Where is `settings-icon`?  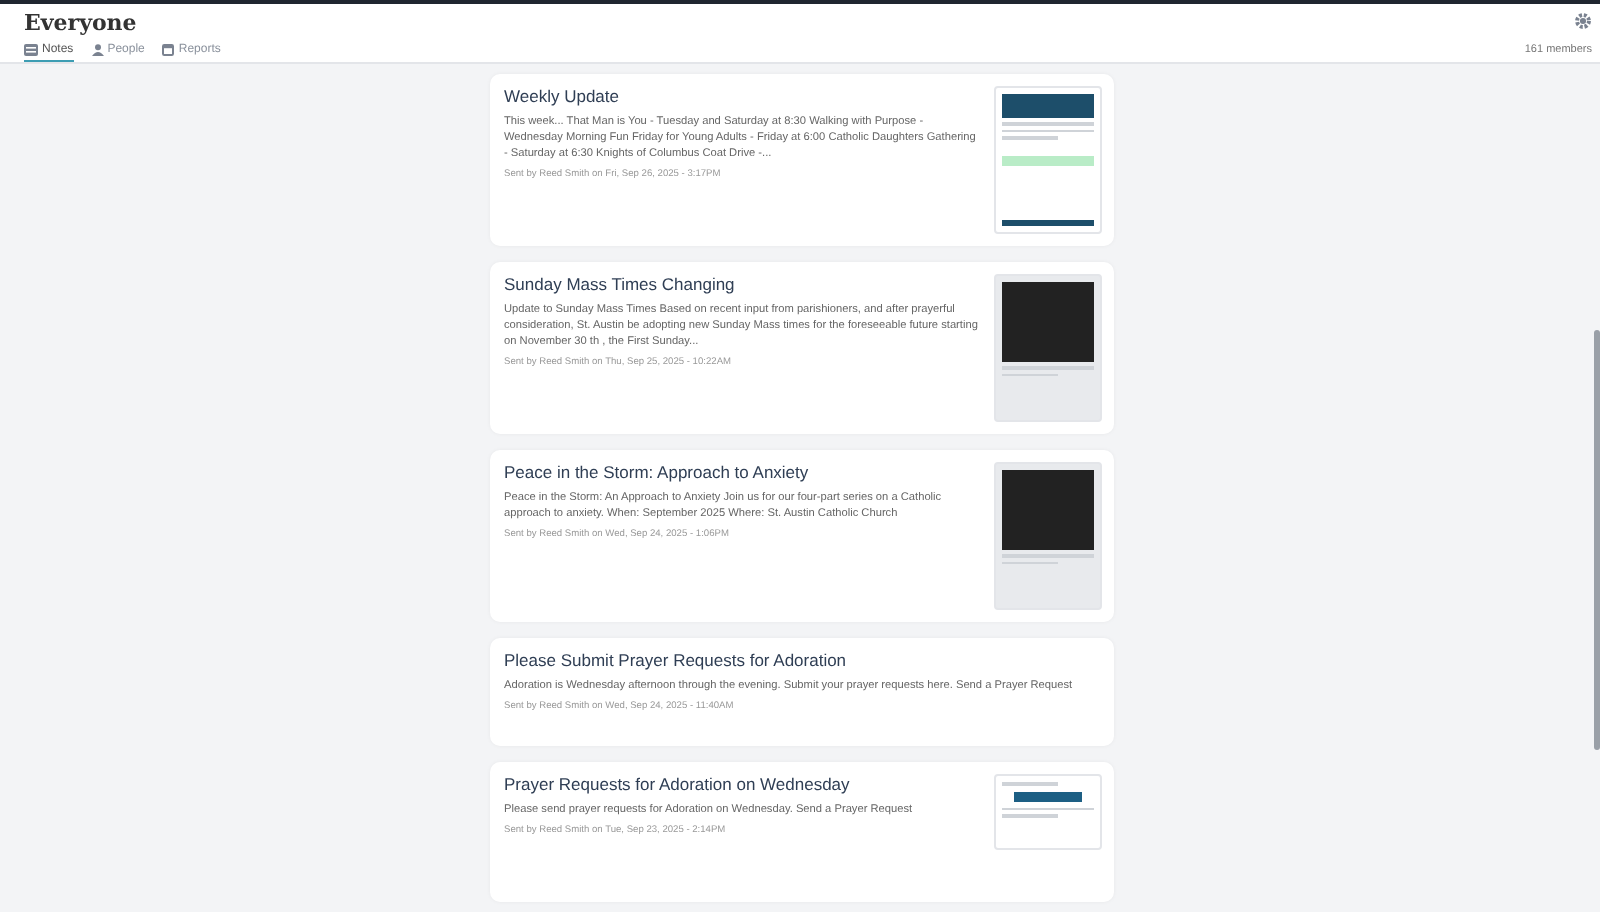 settings-icon is located at coordinates (1583, 21).